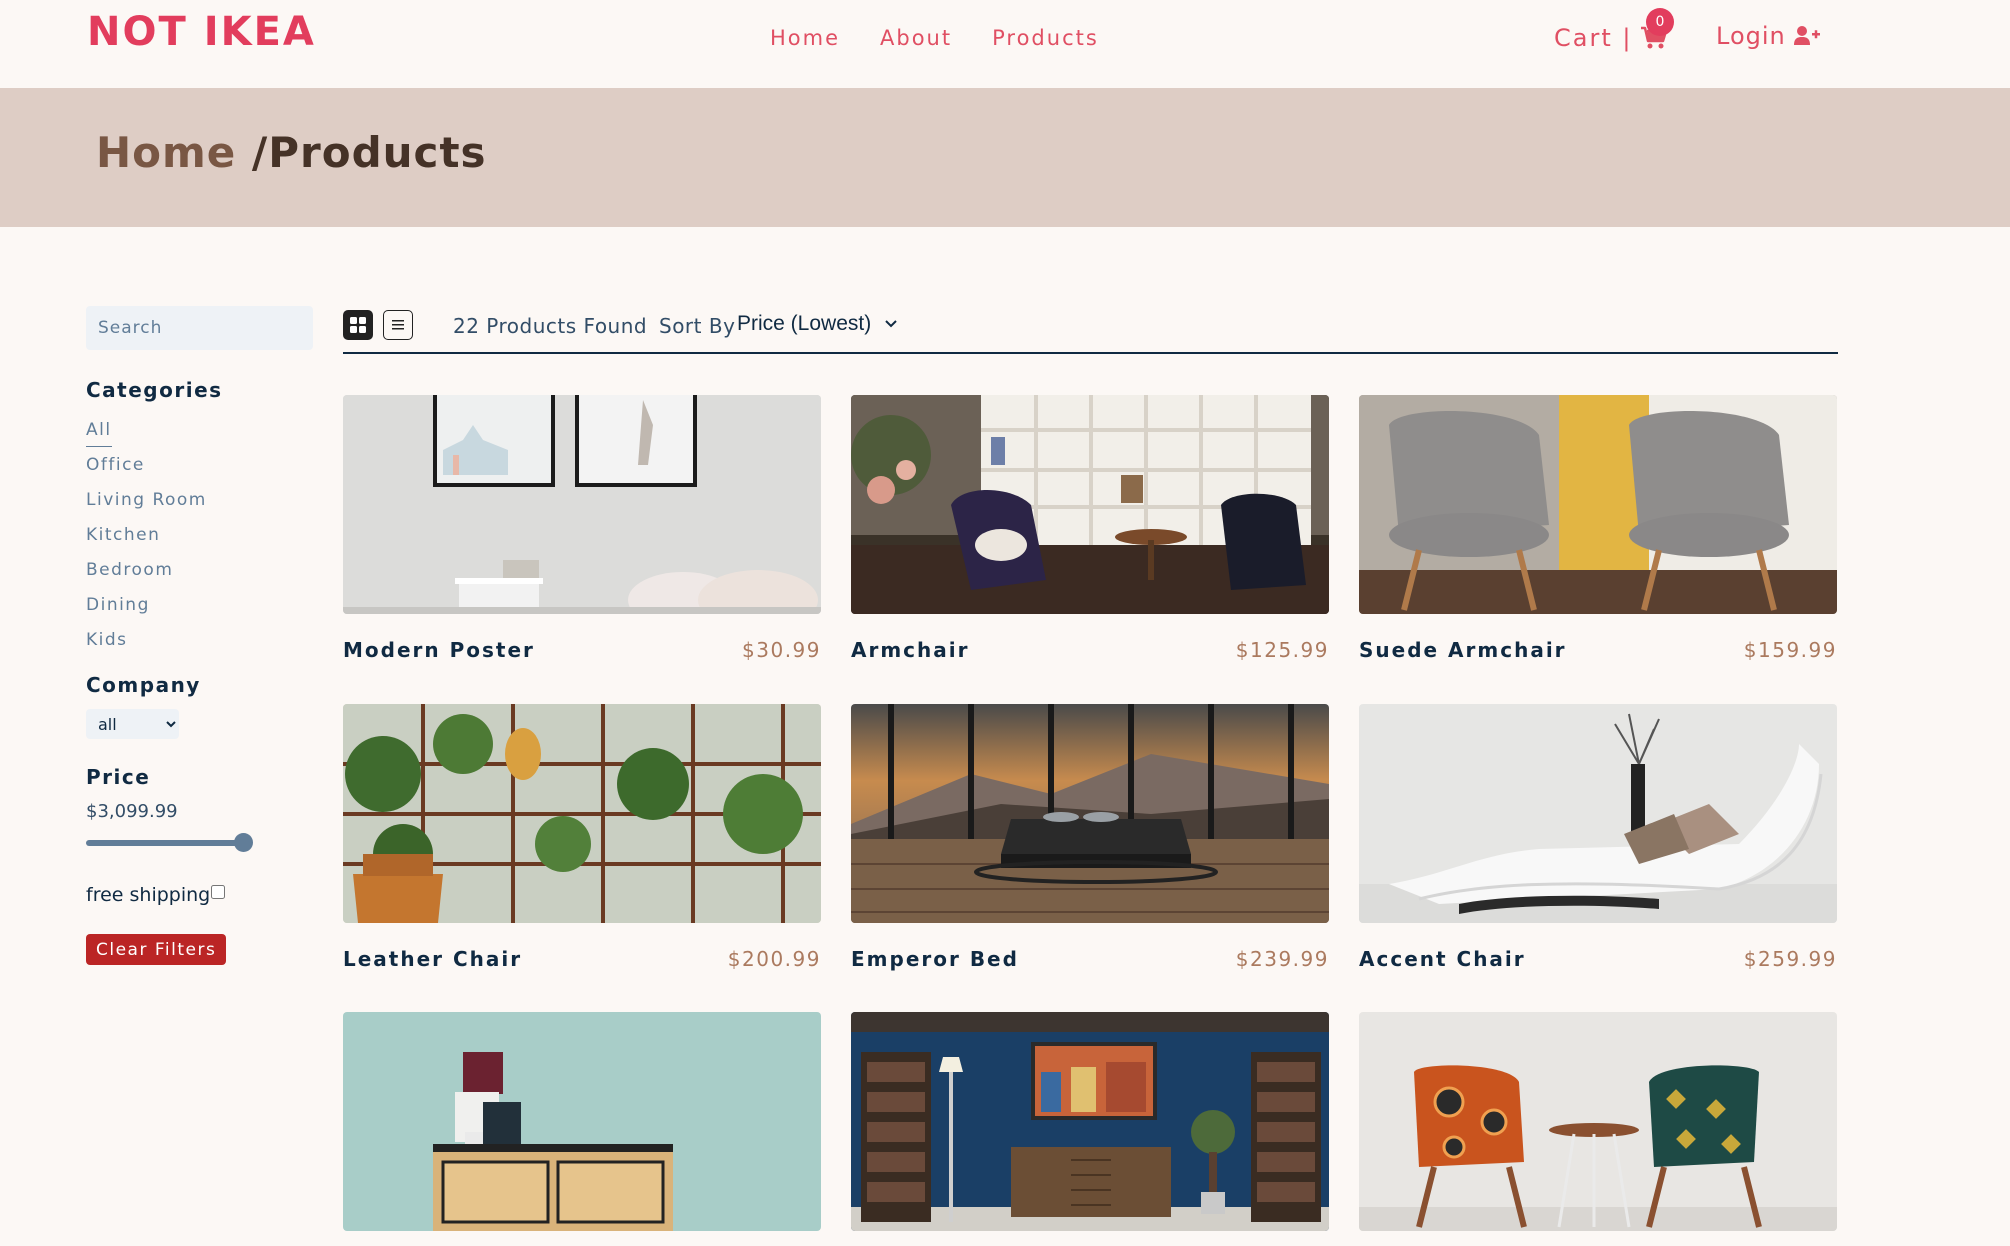  Describe the element at coordinates (132, 811) in the screenshot. I see `price-value: $3,099.99` at that location.